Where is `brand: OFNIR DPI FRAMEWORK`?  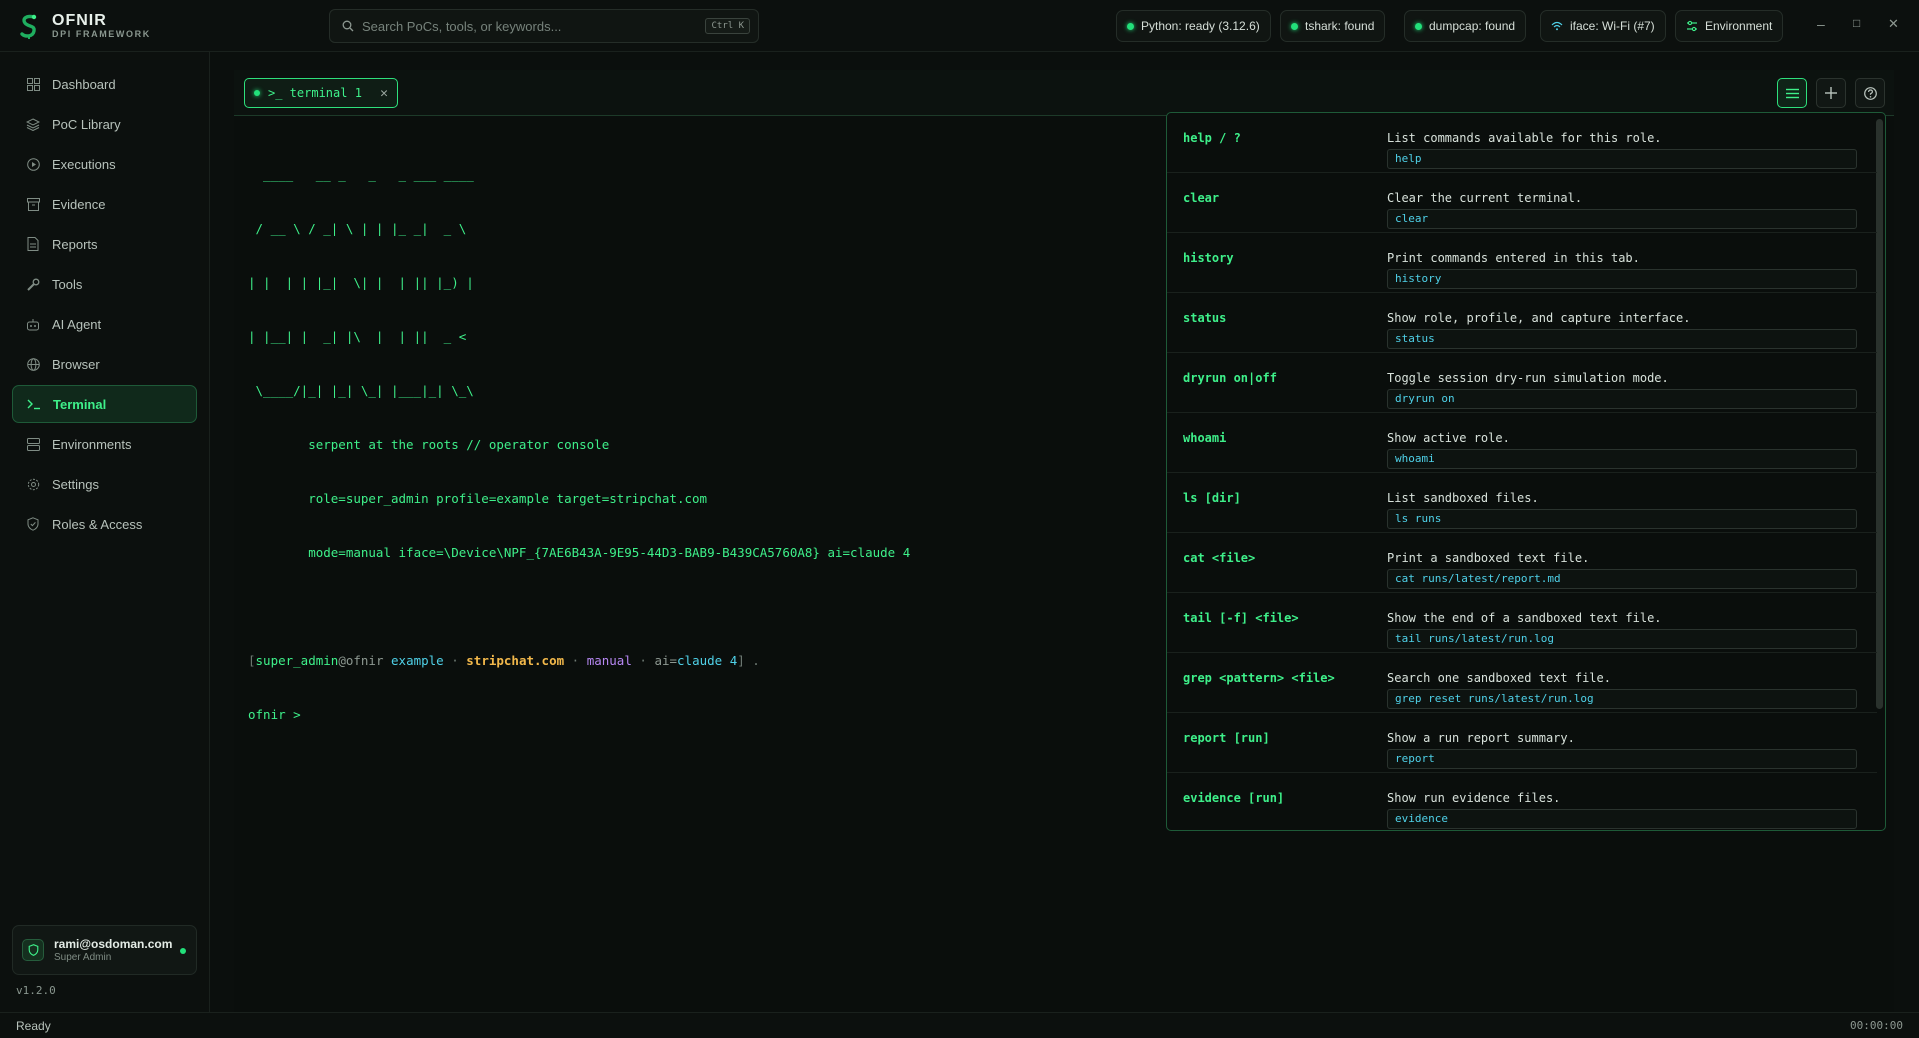 brand: OFNIR DPI FRAMEWORK is located at coordinates (83, 26).